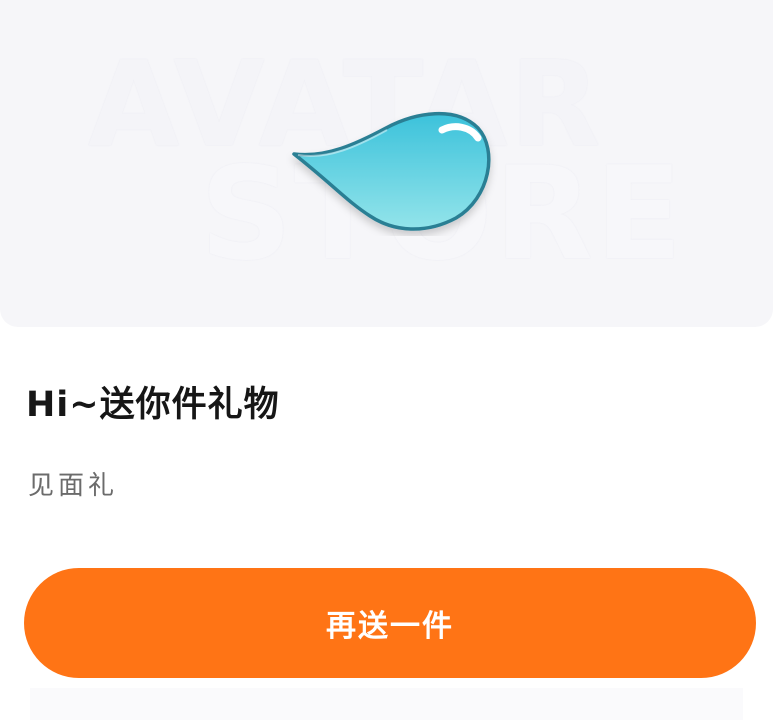 The width and height of the screenshot is (773, 720). What do you see at coordinates (392, 171) in the screenshot?
I see `water-drop-icon` at bounding box center [392, 171].